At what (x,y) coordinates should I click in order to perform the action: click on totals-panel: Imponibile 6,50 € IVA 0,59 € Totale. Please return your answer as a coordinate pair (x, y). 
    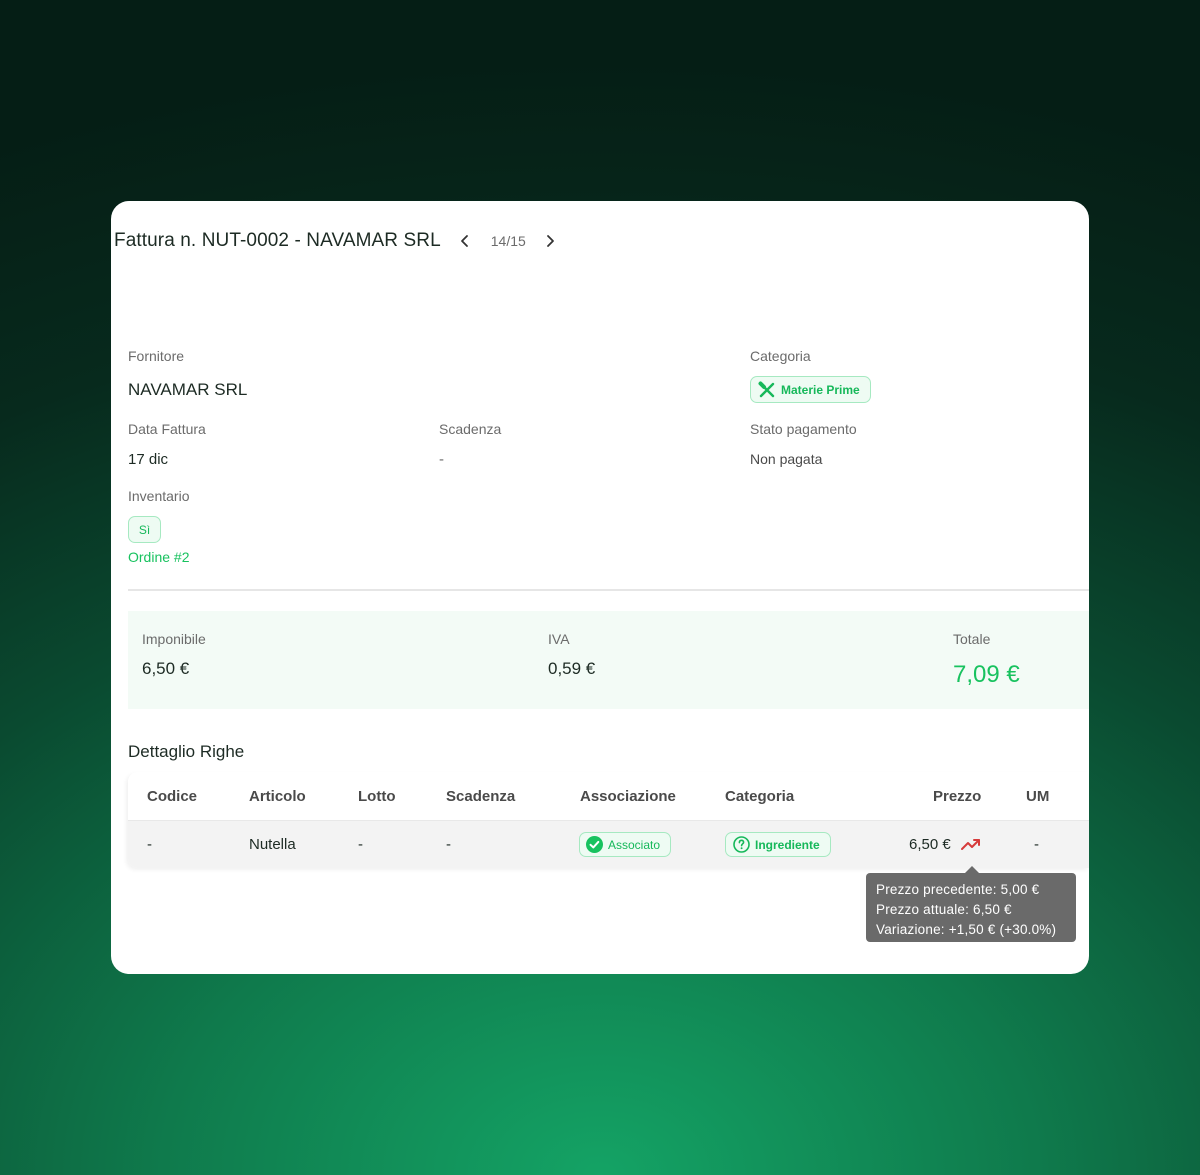
    Looking at the image, I should click on (608, 660).